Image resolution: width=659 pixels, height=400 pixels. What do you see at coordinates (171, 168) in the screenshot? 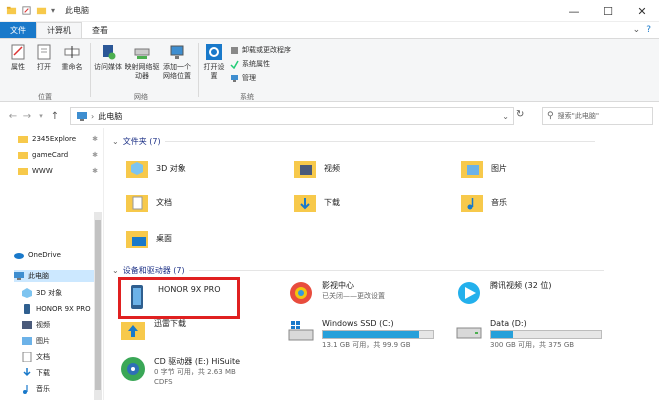
I see `folder-label: 3D 对象` at bounding box center [171, 168].